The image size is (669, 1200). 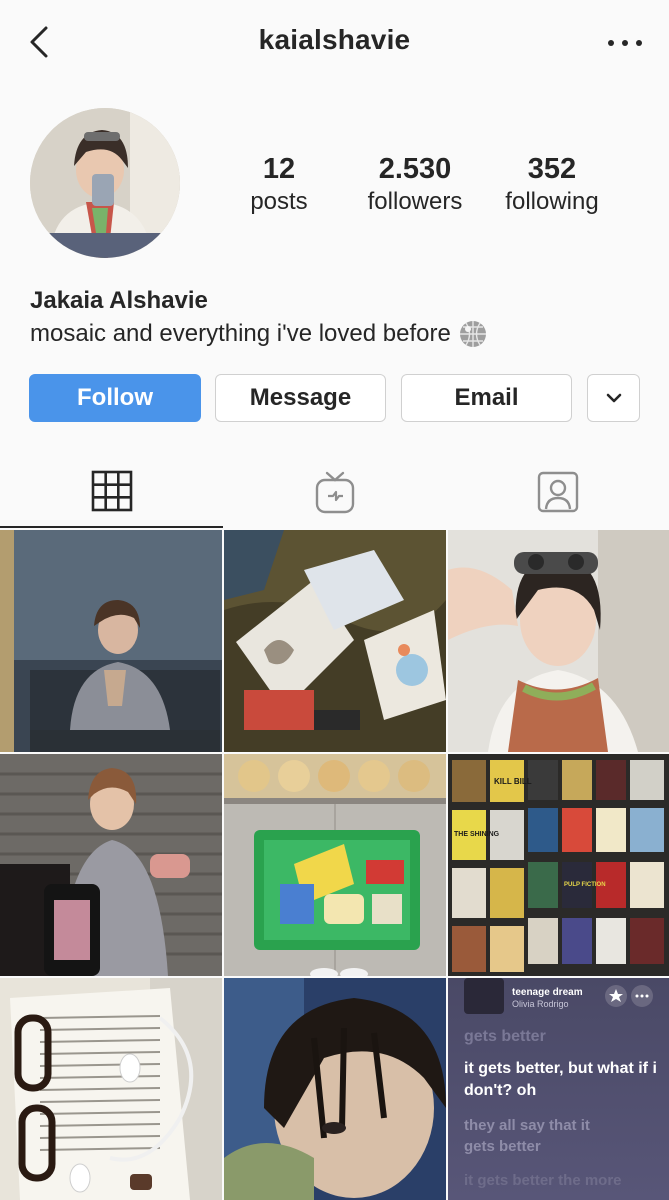 I want to click on tv-icon, so click(x=334, y=492).